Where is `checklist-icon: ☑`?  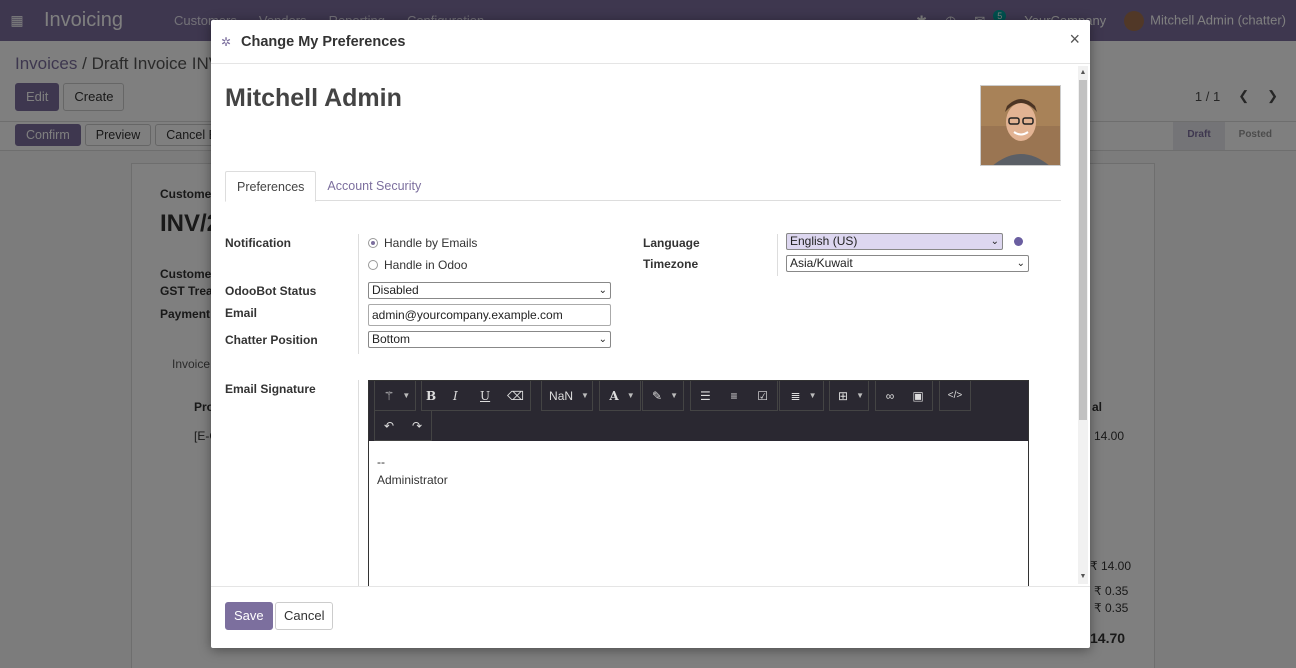
checklist-icon: ☑ is located at coordinates (762, 396).